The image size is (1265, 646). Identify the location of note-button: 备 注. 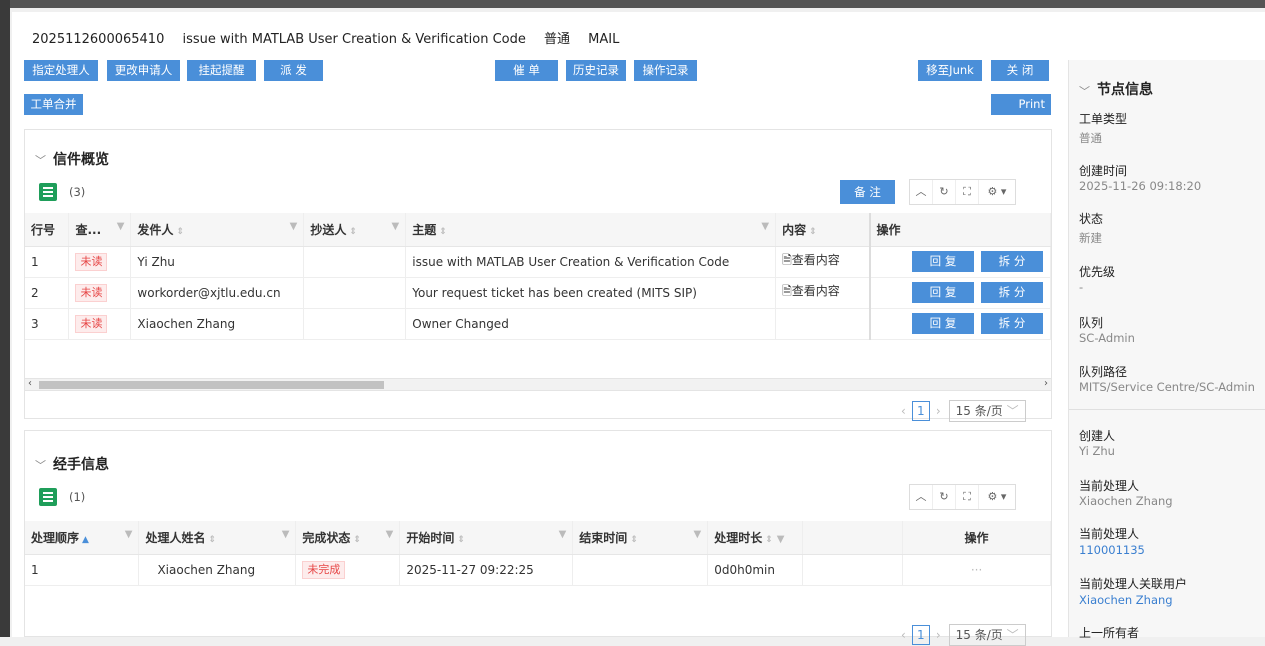
(867, 192).